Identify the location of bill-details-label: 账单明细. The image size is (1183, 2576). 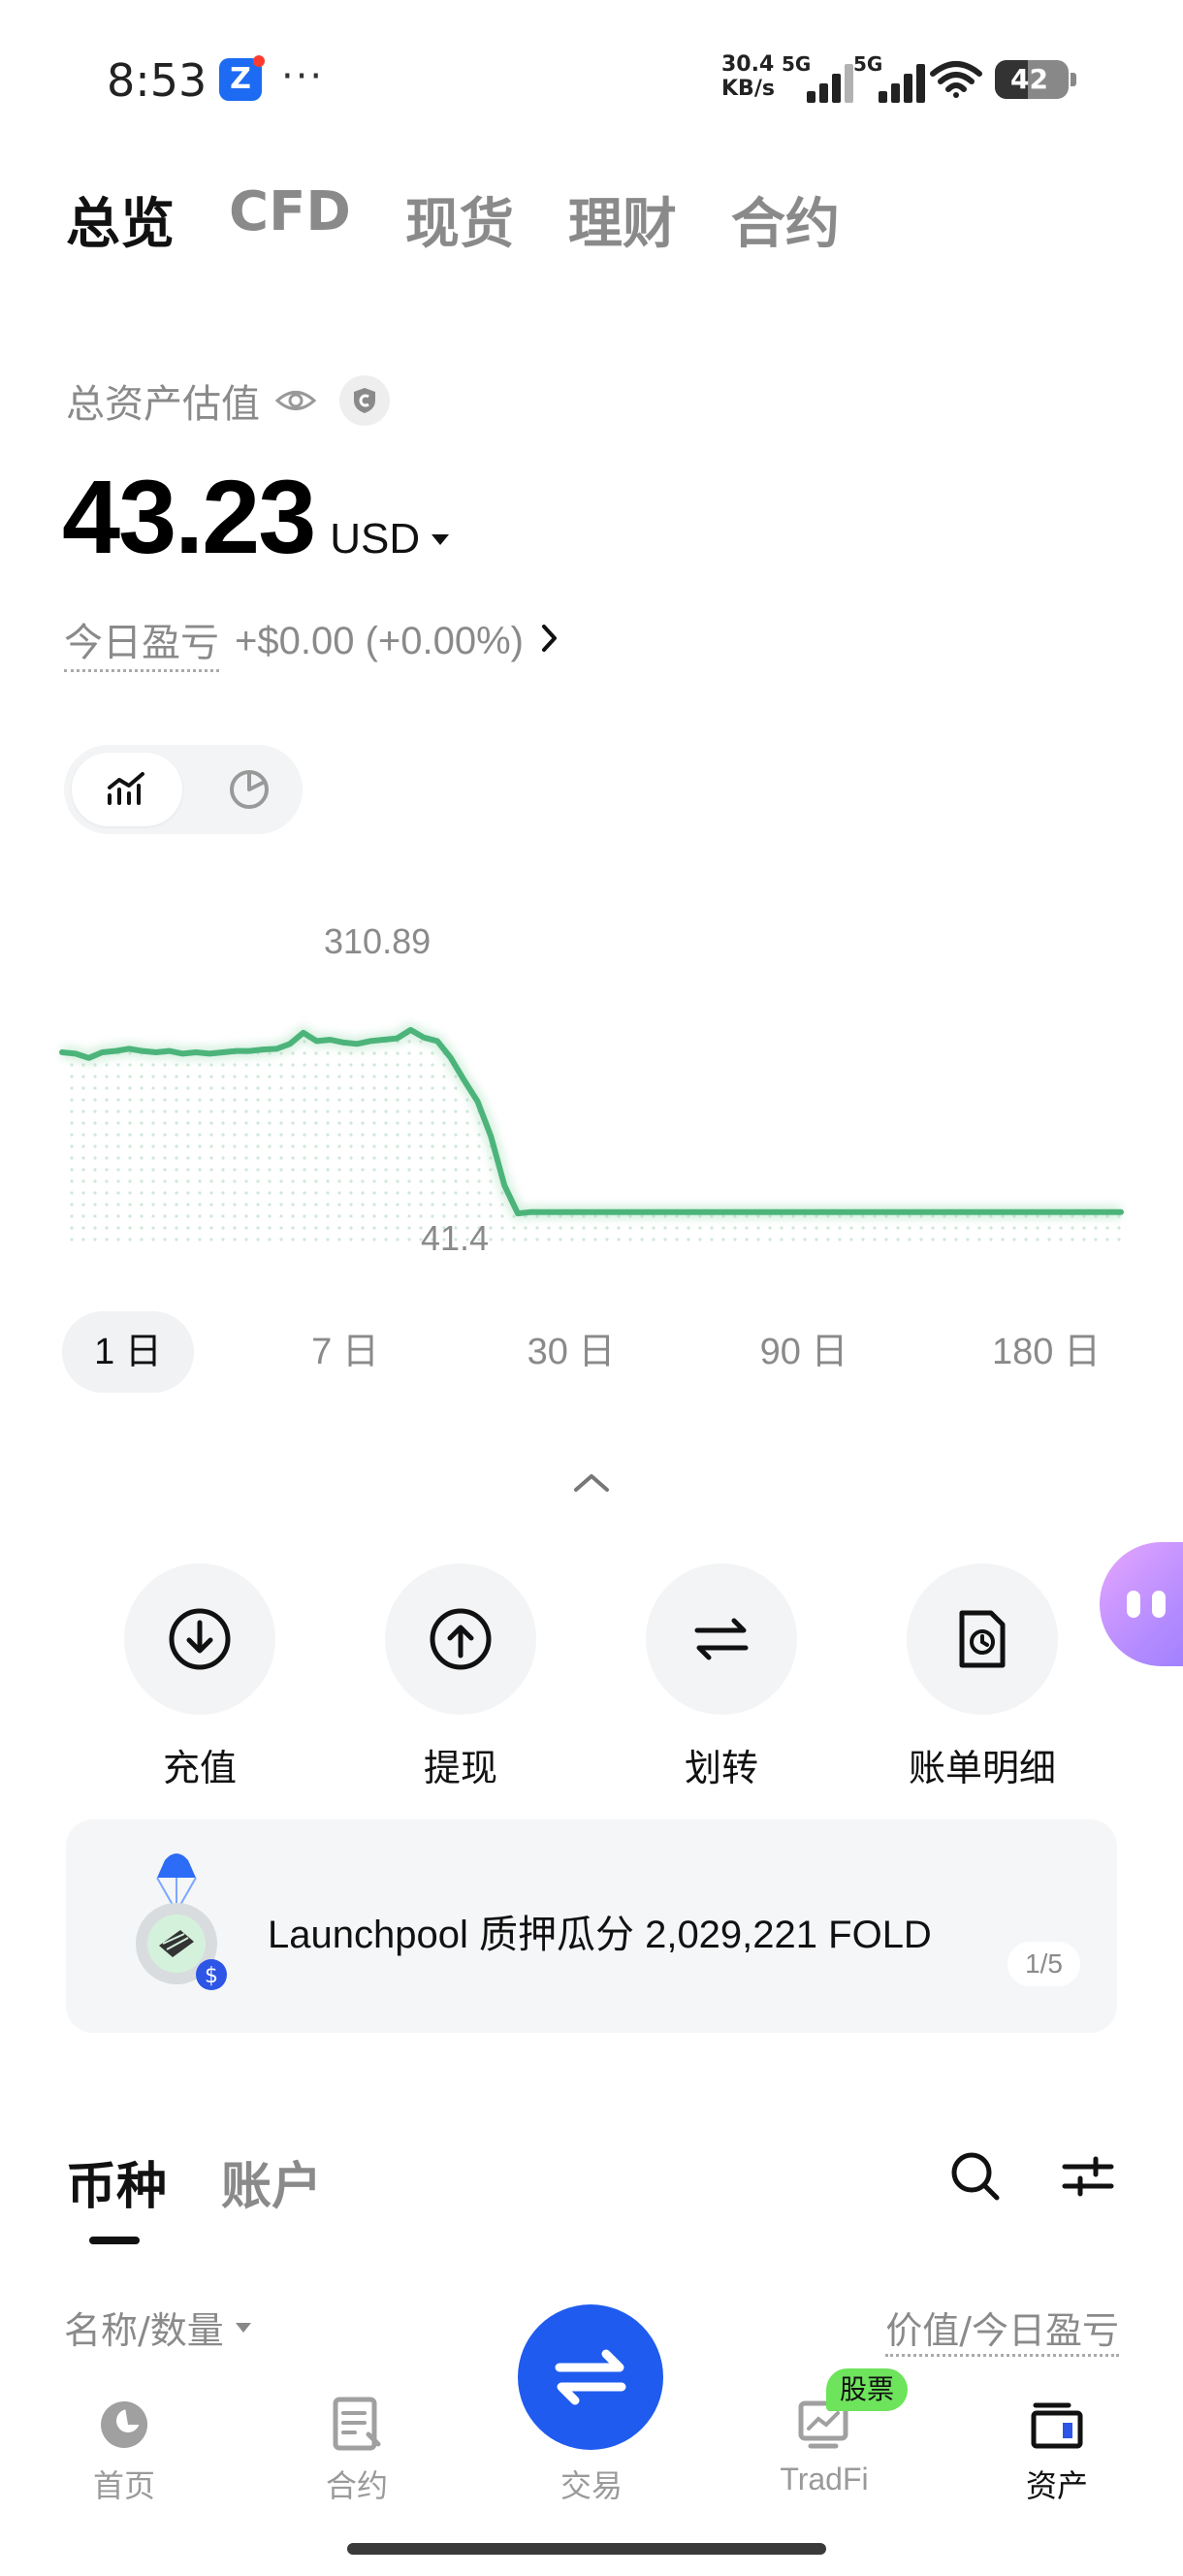
(982, 1768).